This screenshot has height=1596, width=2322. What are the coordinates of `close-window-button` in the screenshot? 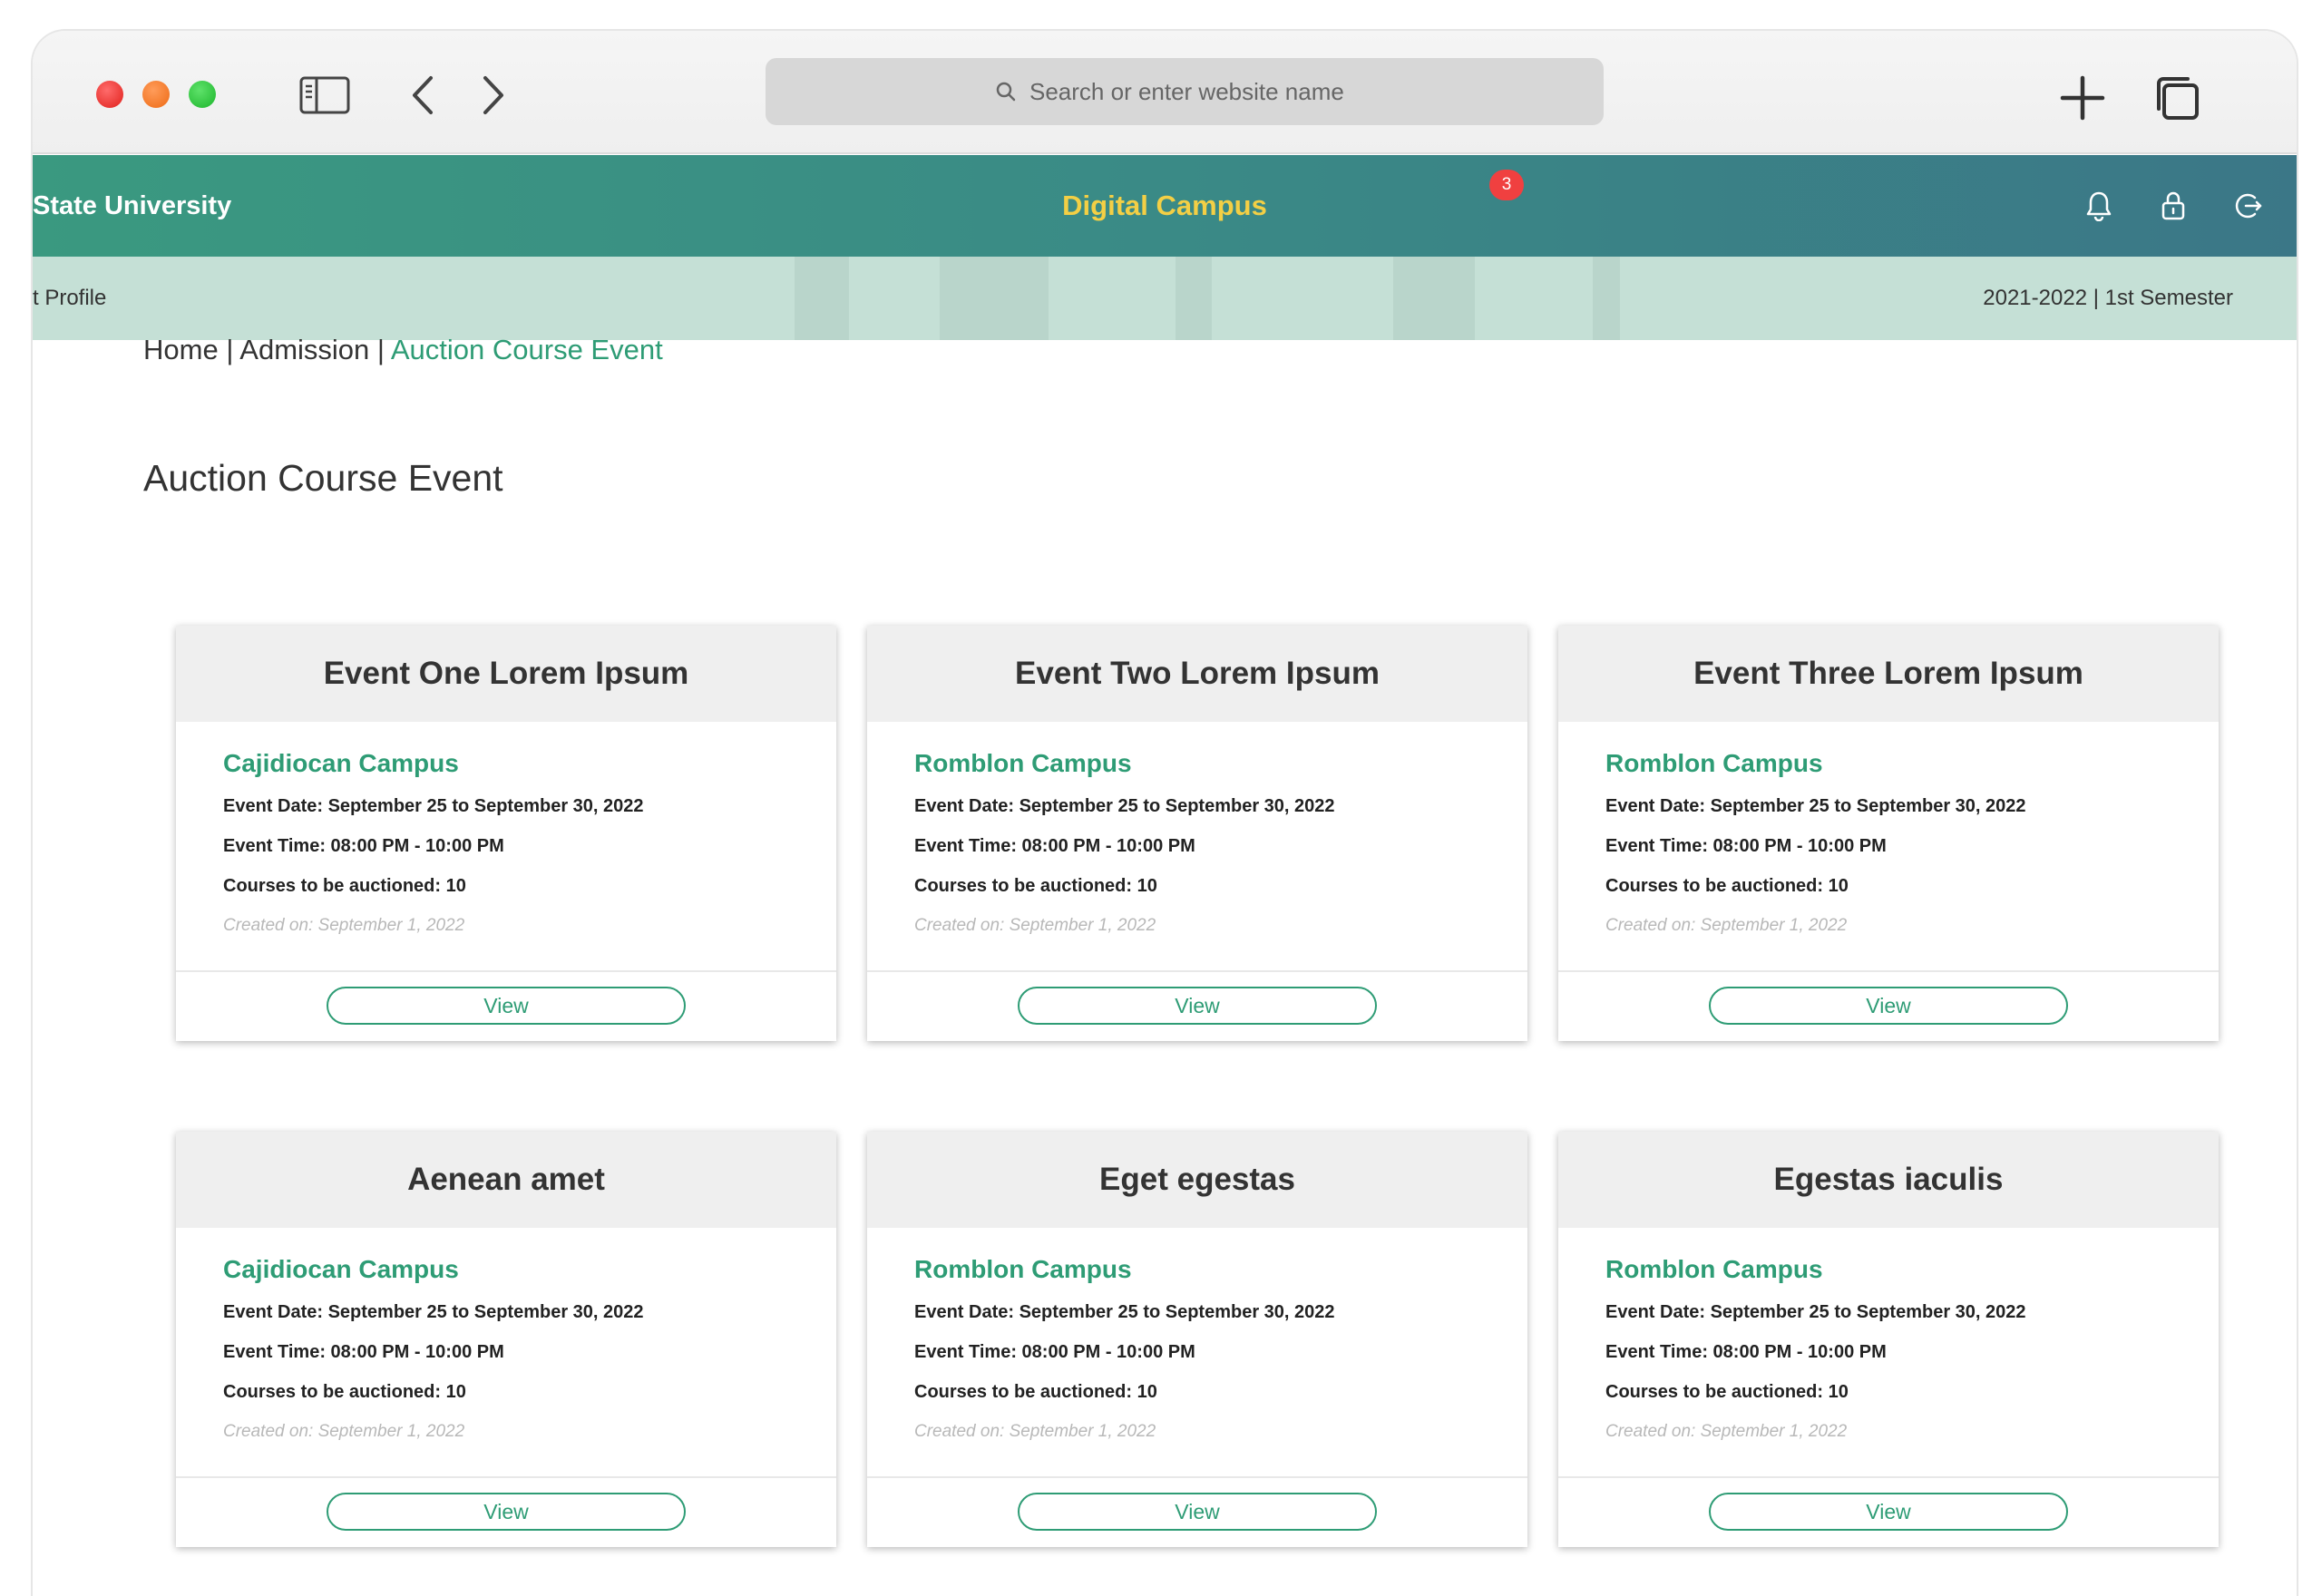 It's located at (109, 94).